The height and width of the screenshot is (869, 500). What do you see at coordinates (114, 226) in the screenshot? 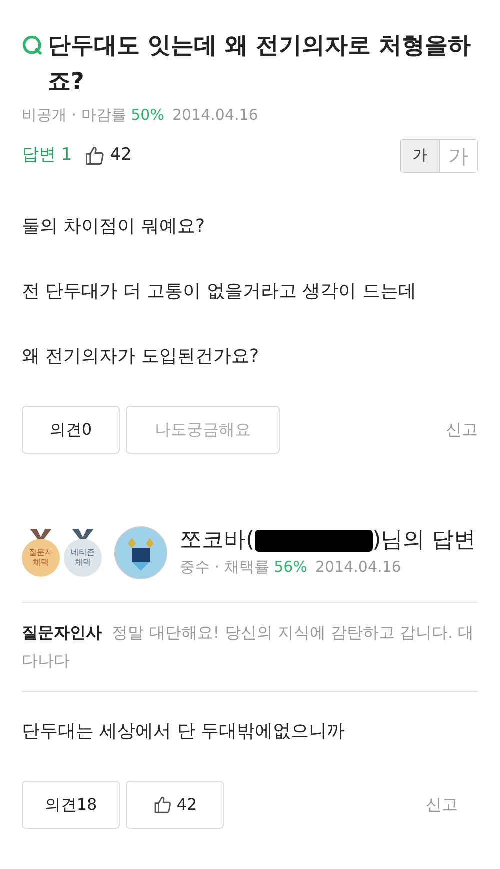
I see `question-text: 둘의 차이점이 뭐예요?` at bounding box center [114, 226].